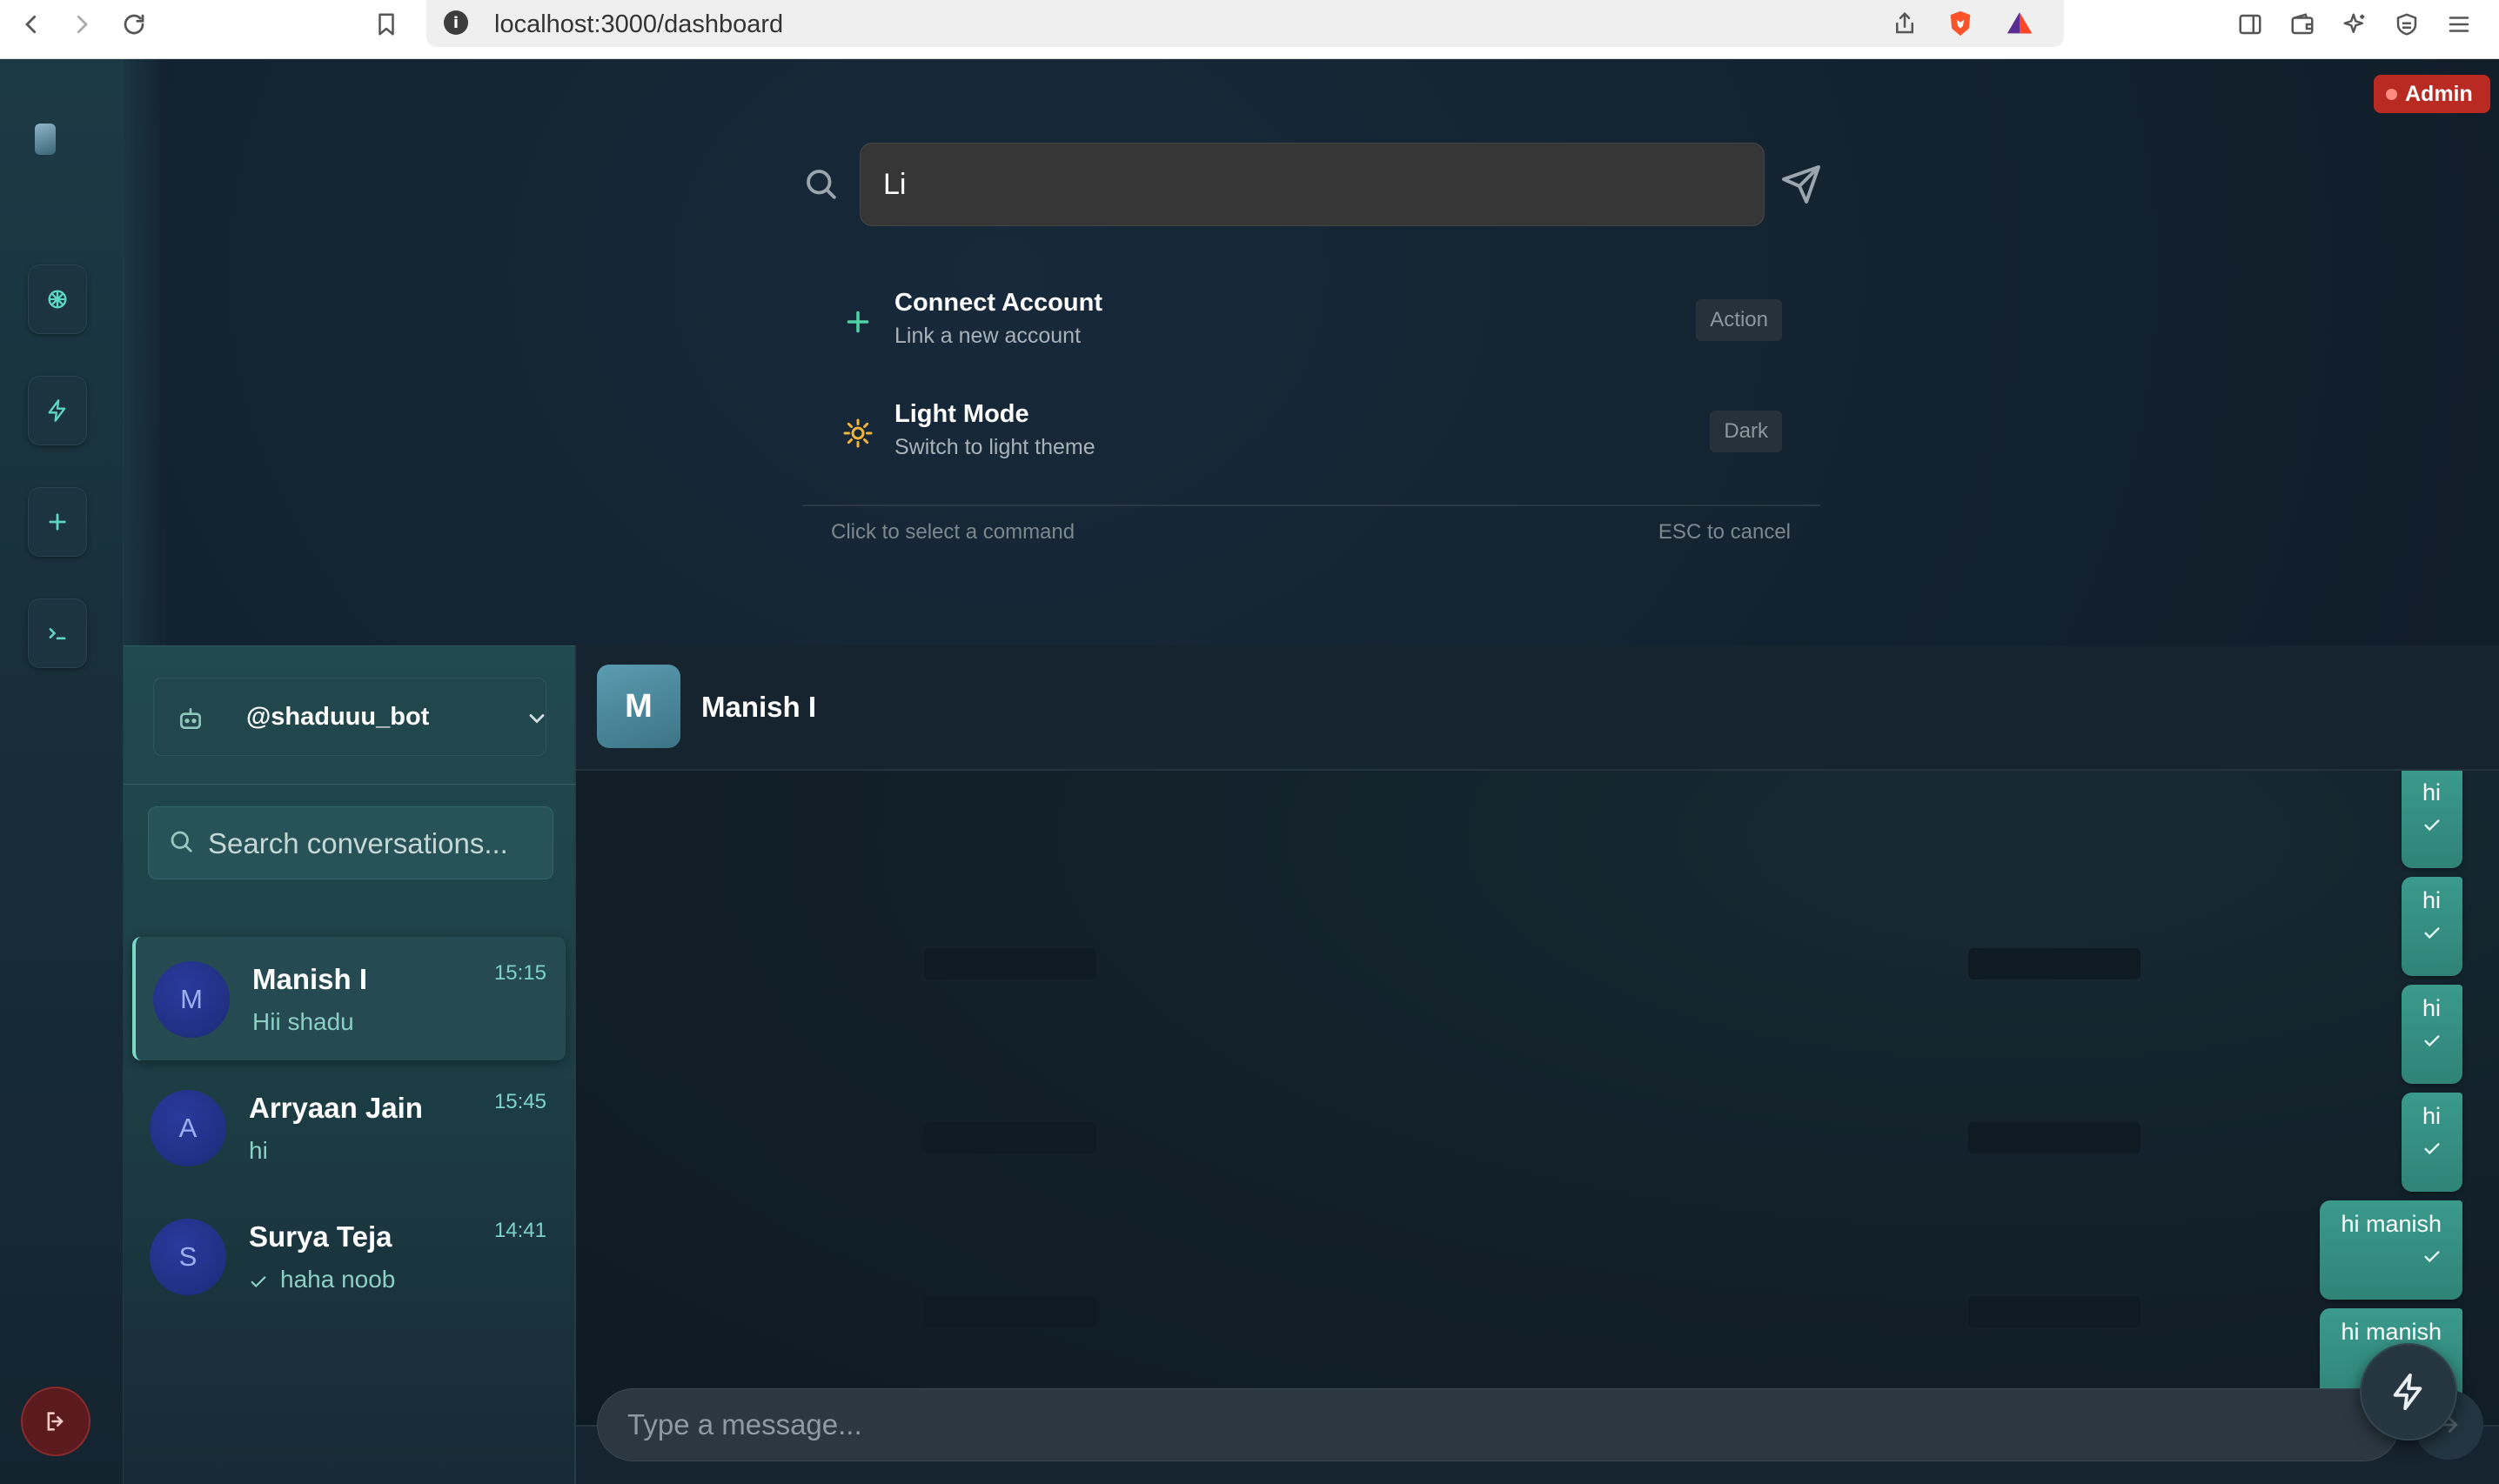 The width and height of the screenshot is (2499, 1484). I want to click on vpn-shield-icon, so click(2407, 24).